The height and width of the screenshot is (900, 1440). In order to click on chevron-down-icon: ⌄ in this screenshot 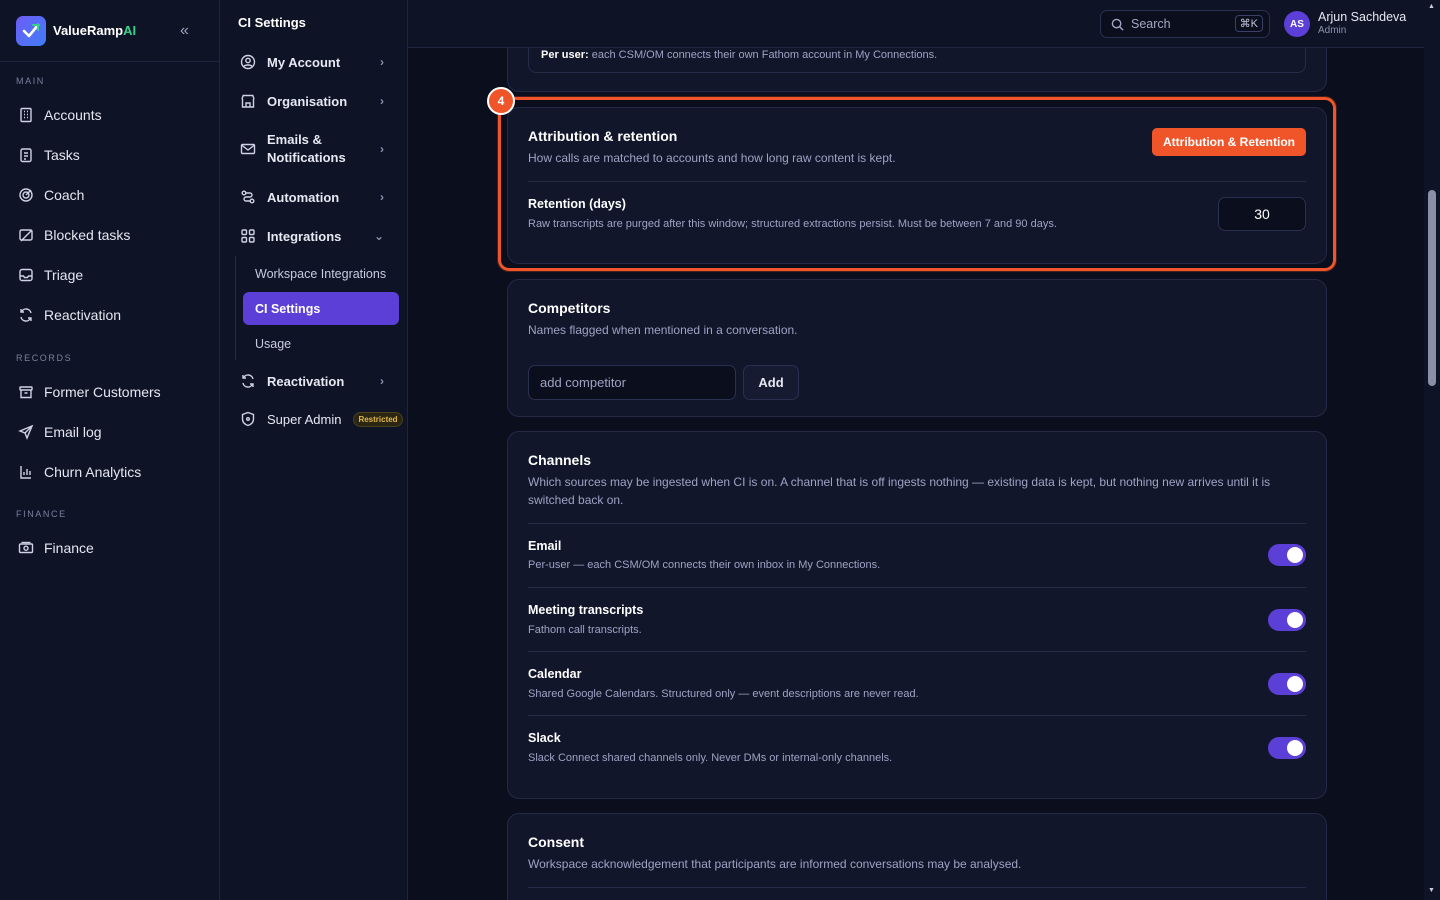, I will do `click(378, 236)`.